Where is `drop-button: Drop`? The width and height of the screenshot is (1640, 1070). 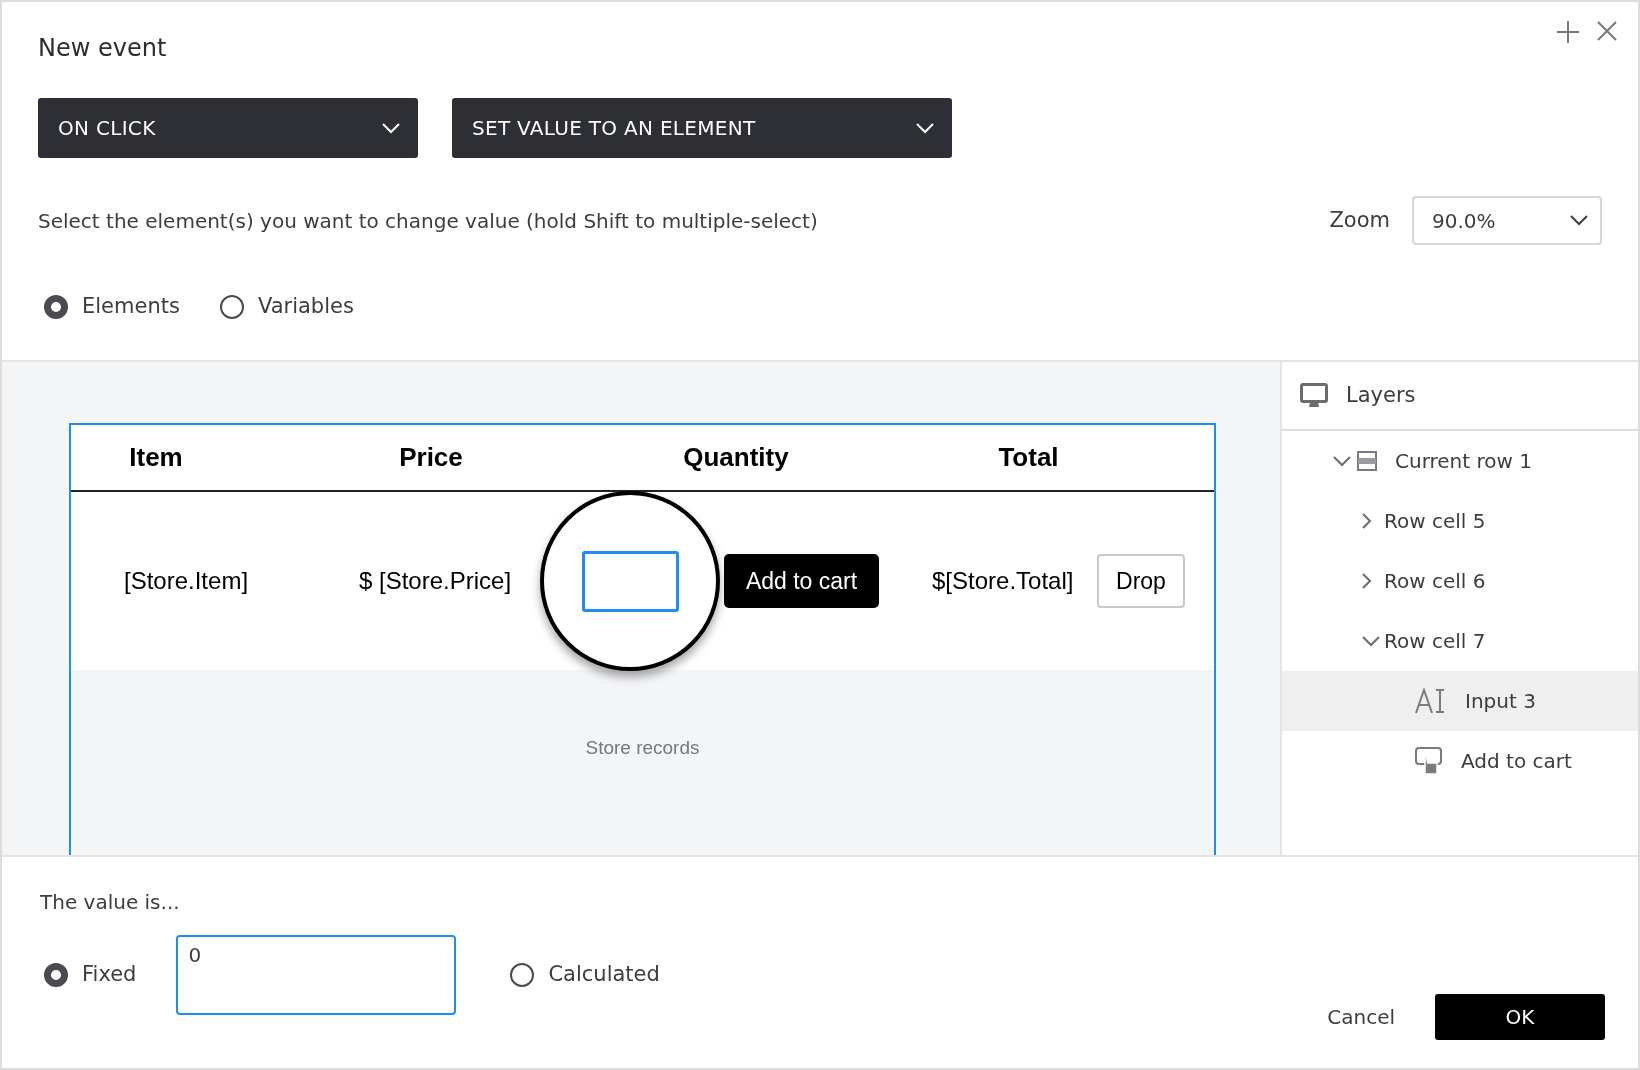
drop-button: Drop is located at coordinates (1141, 581).